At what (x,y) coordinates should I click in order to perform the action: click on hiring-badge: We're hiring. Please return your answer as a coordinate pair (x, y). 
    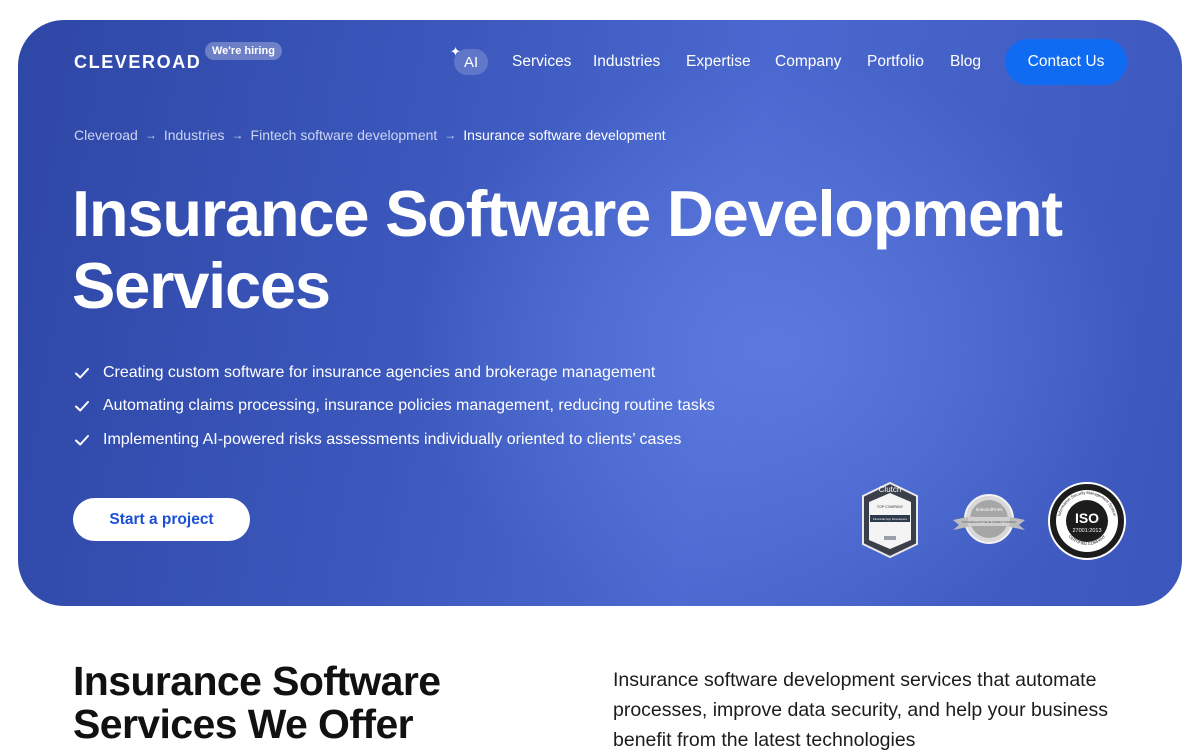
    Looking at the image, I should click on (243, 51).